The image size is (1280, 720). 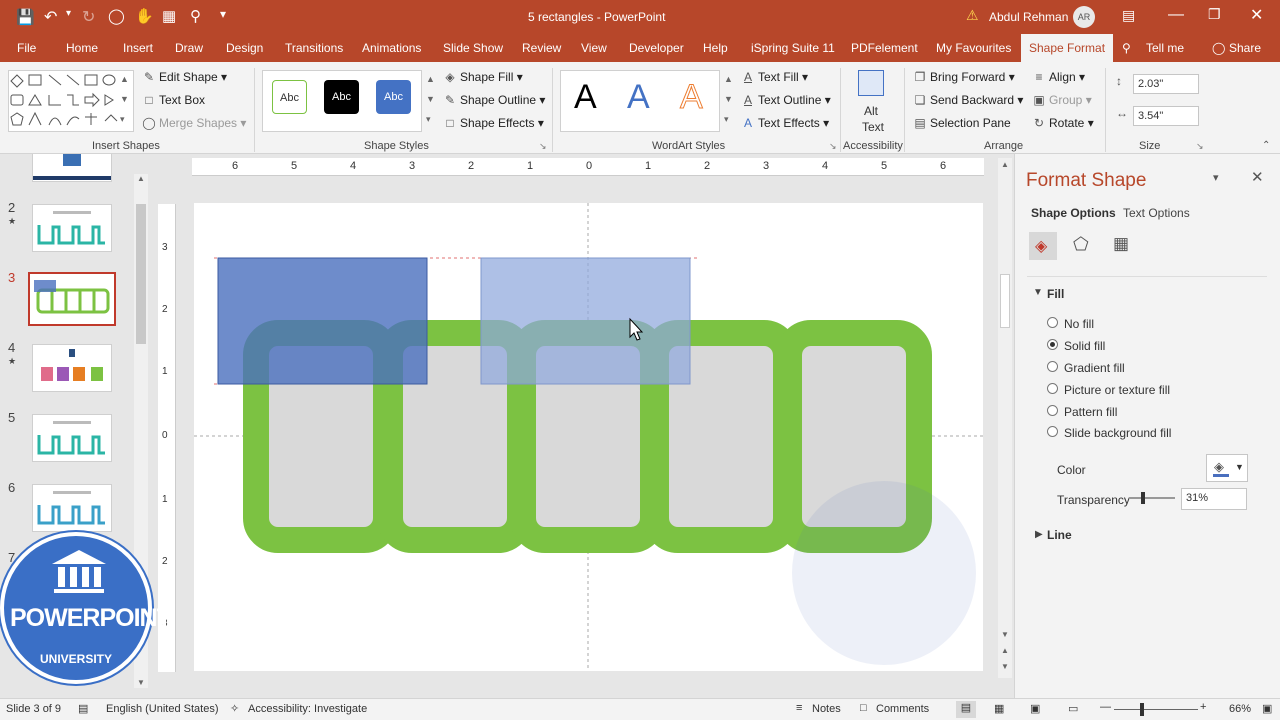 I want to click on zoom-out-icon: —, so click(x=1105, y=707).